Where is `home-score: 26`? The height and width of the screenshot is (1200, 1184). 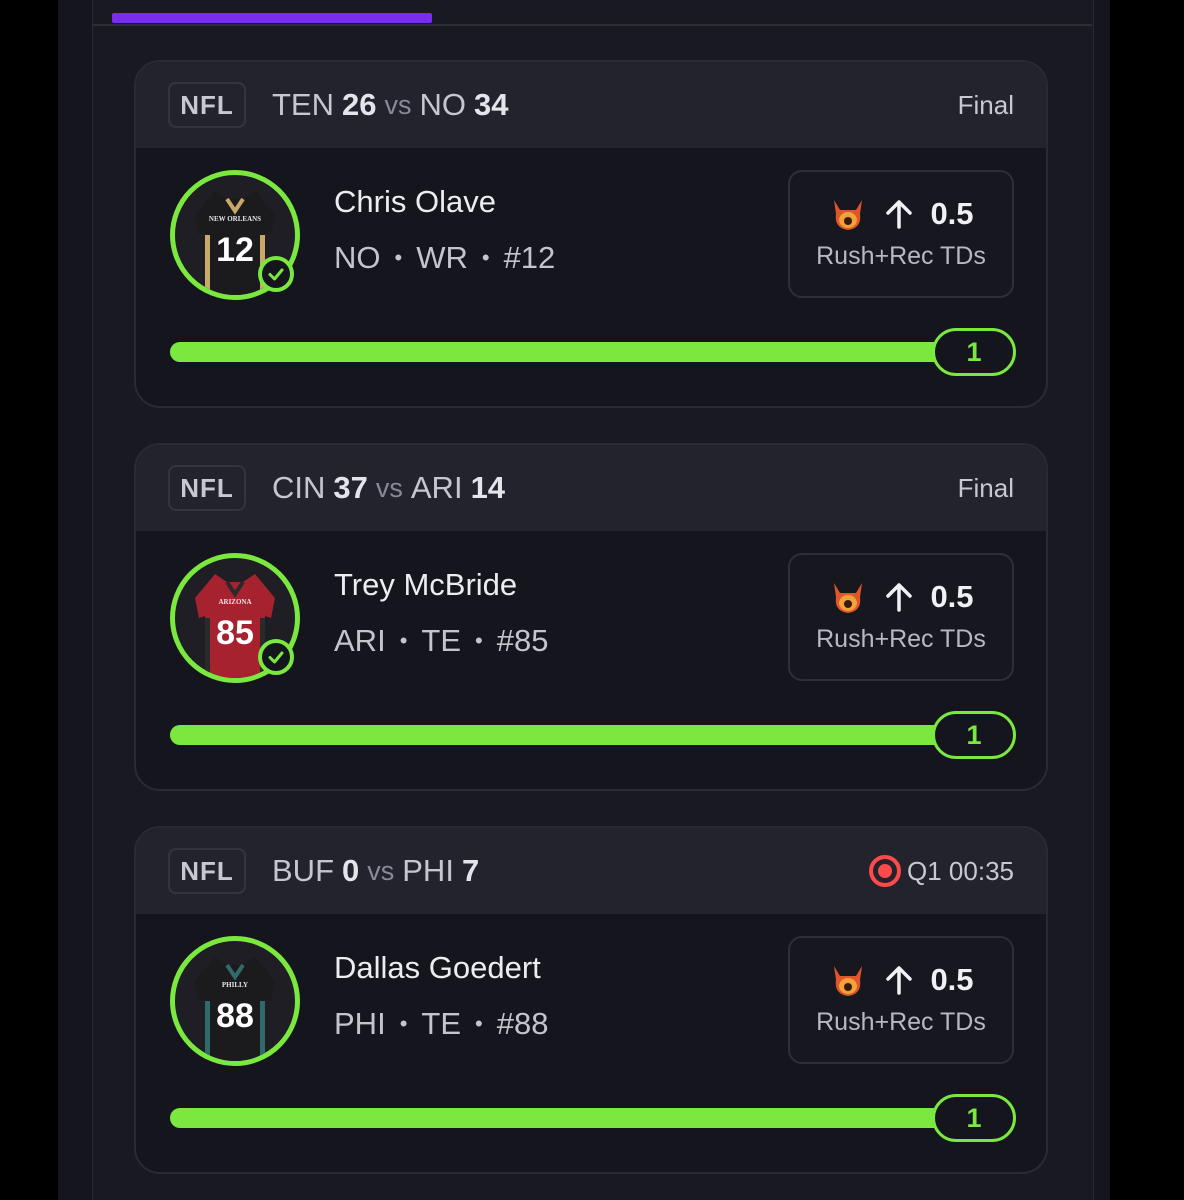 home-score: 26 is located at coordinates (359, 104).